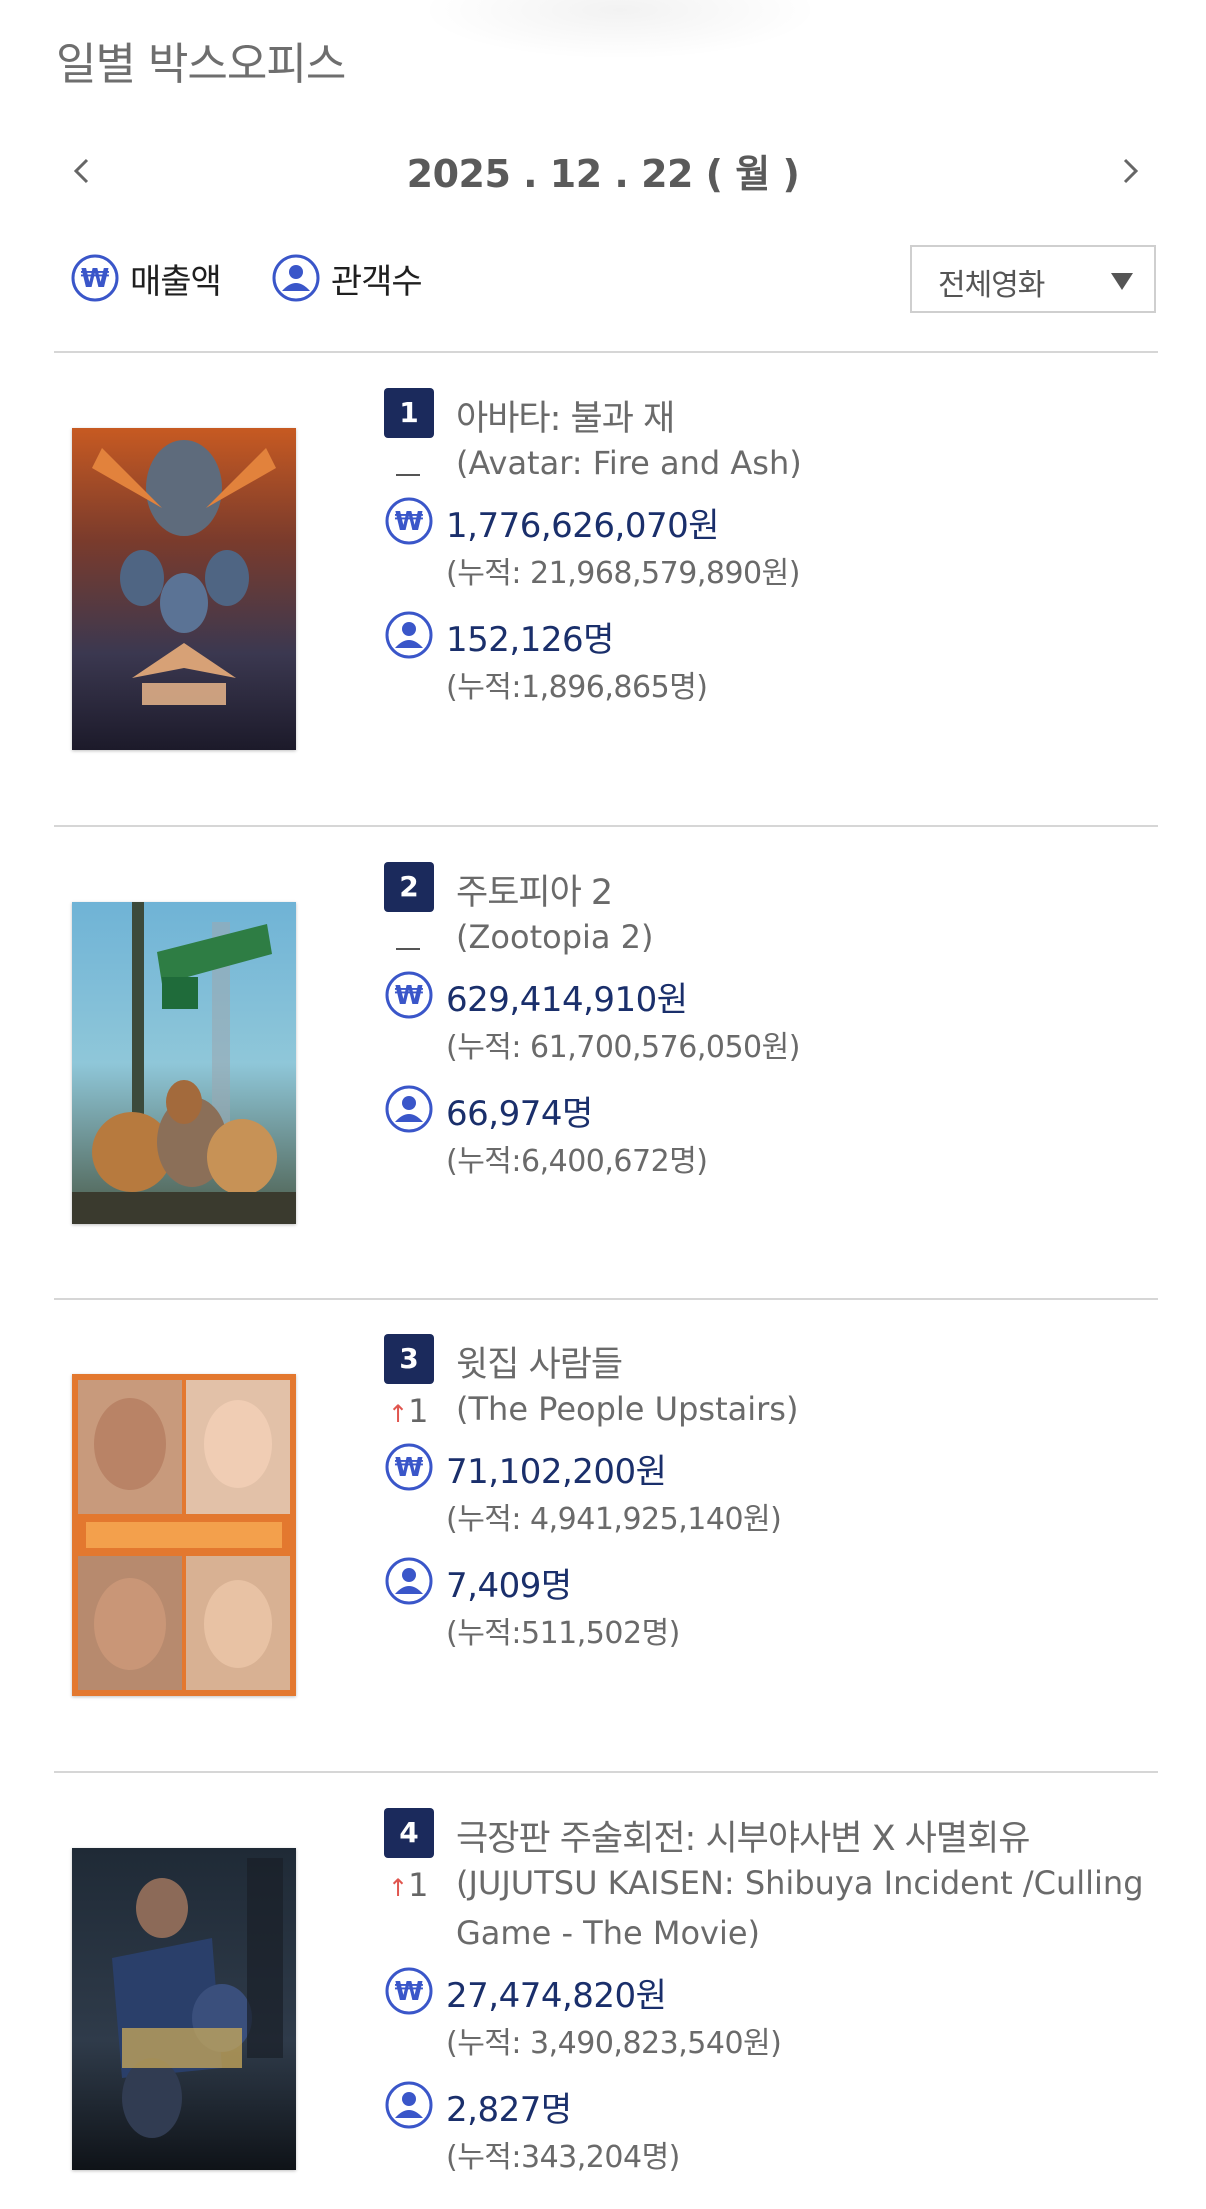 The height and width of the screenshot is (2209, 1206). What do you see at coordinates (556, 1996) in the screenshot?
I see `daily-revenue: 27,474,820원` at bounding box center [556, 1996].